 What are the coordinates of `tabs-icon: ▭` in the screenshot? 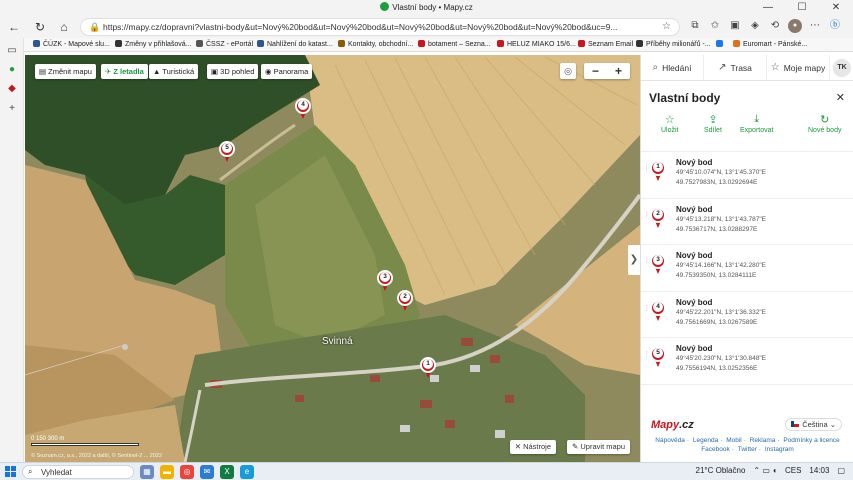 It's located at (12, 51).